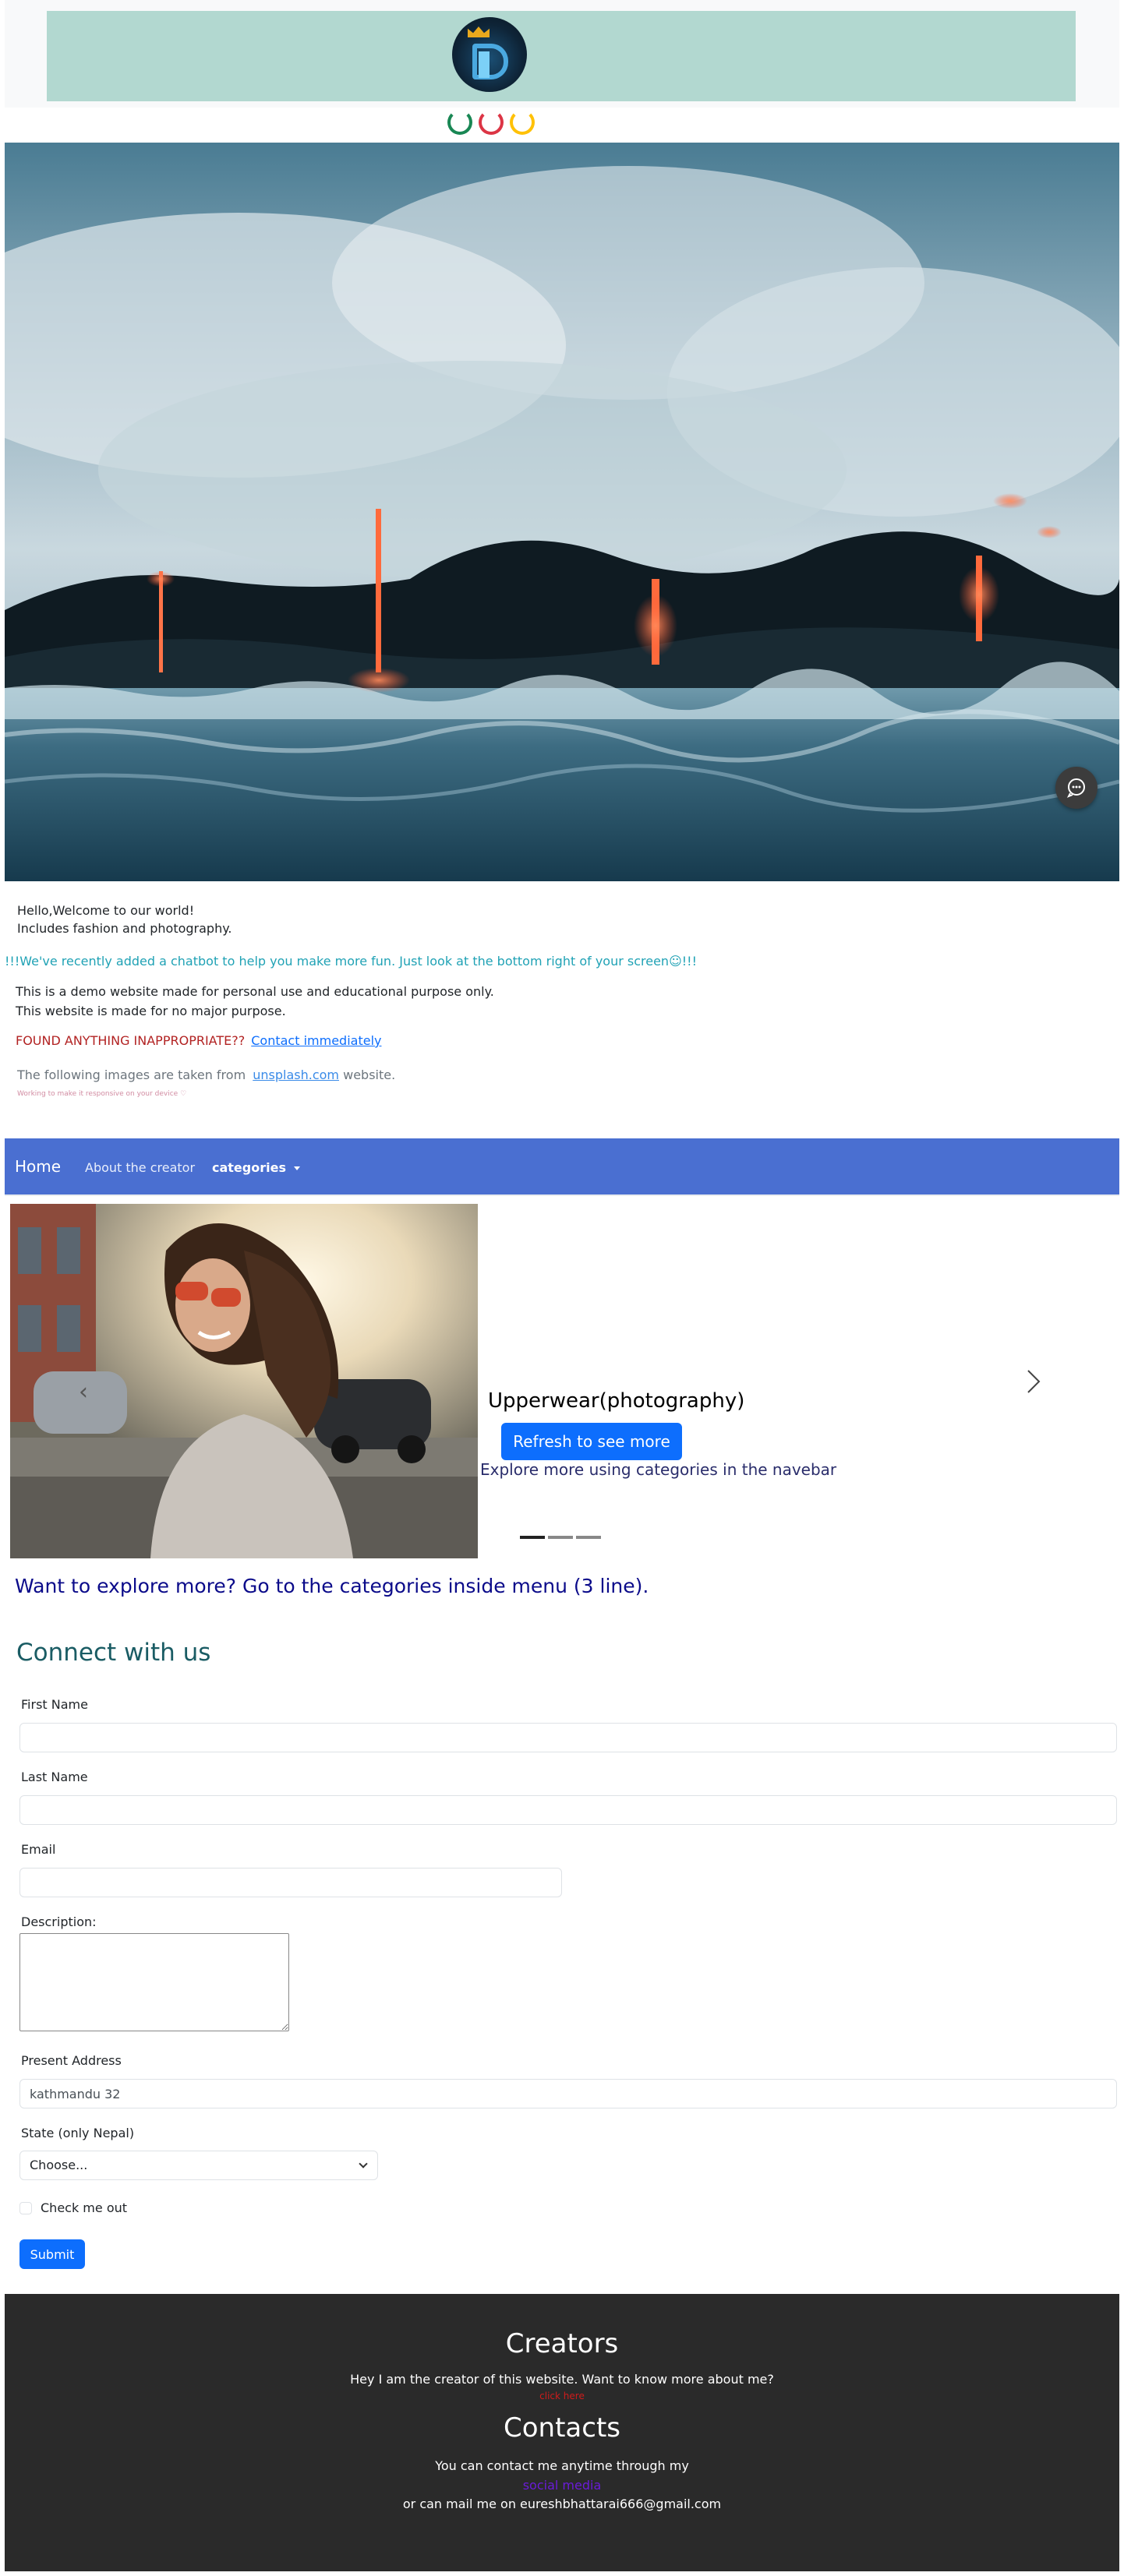 This screenshot has height=2576, width=1124. What do you see at coordinates (106, 910) in the screenshot?
I see `welcome-line-1: Hello,Welcome to our world!` at bounding box center [106, 910].